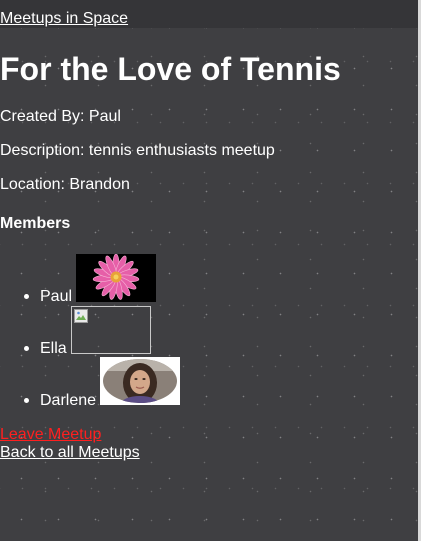  I want to click on flower-icon, so click(116, 276).